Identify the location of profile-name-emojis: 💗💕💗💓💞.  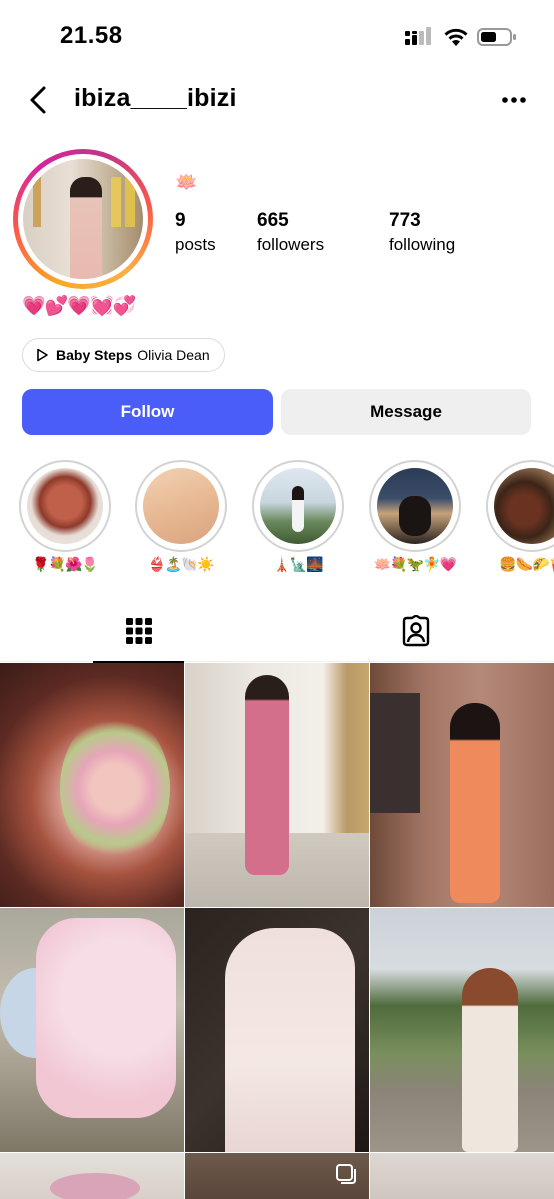
(79, 306).